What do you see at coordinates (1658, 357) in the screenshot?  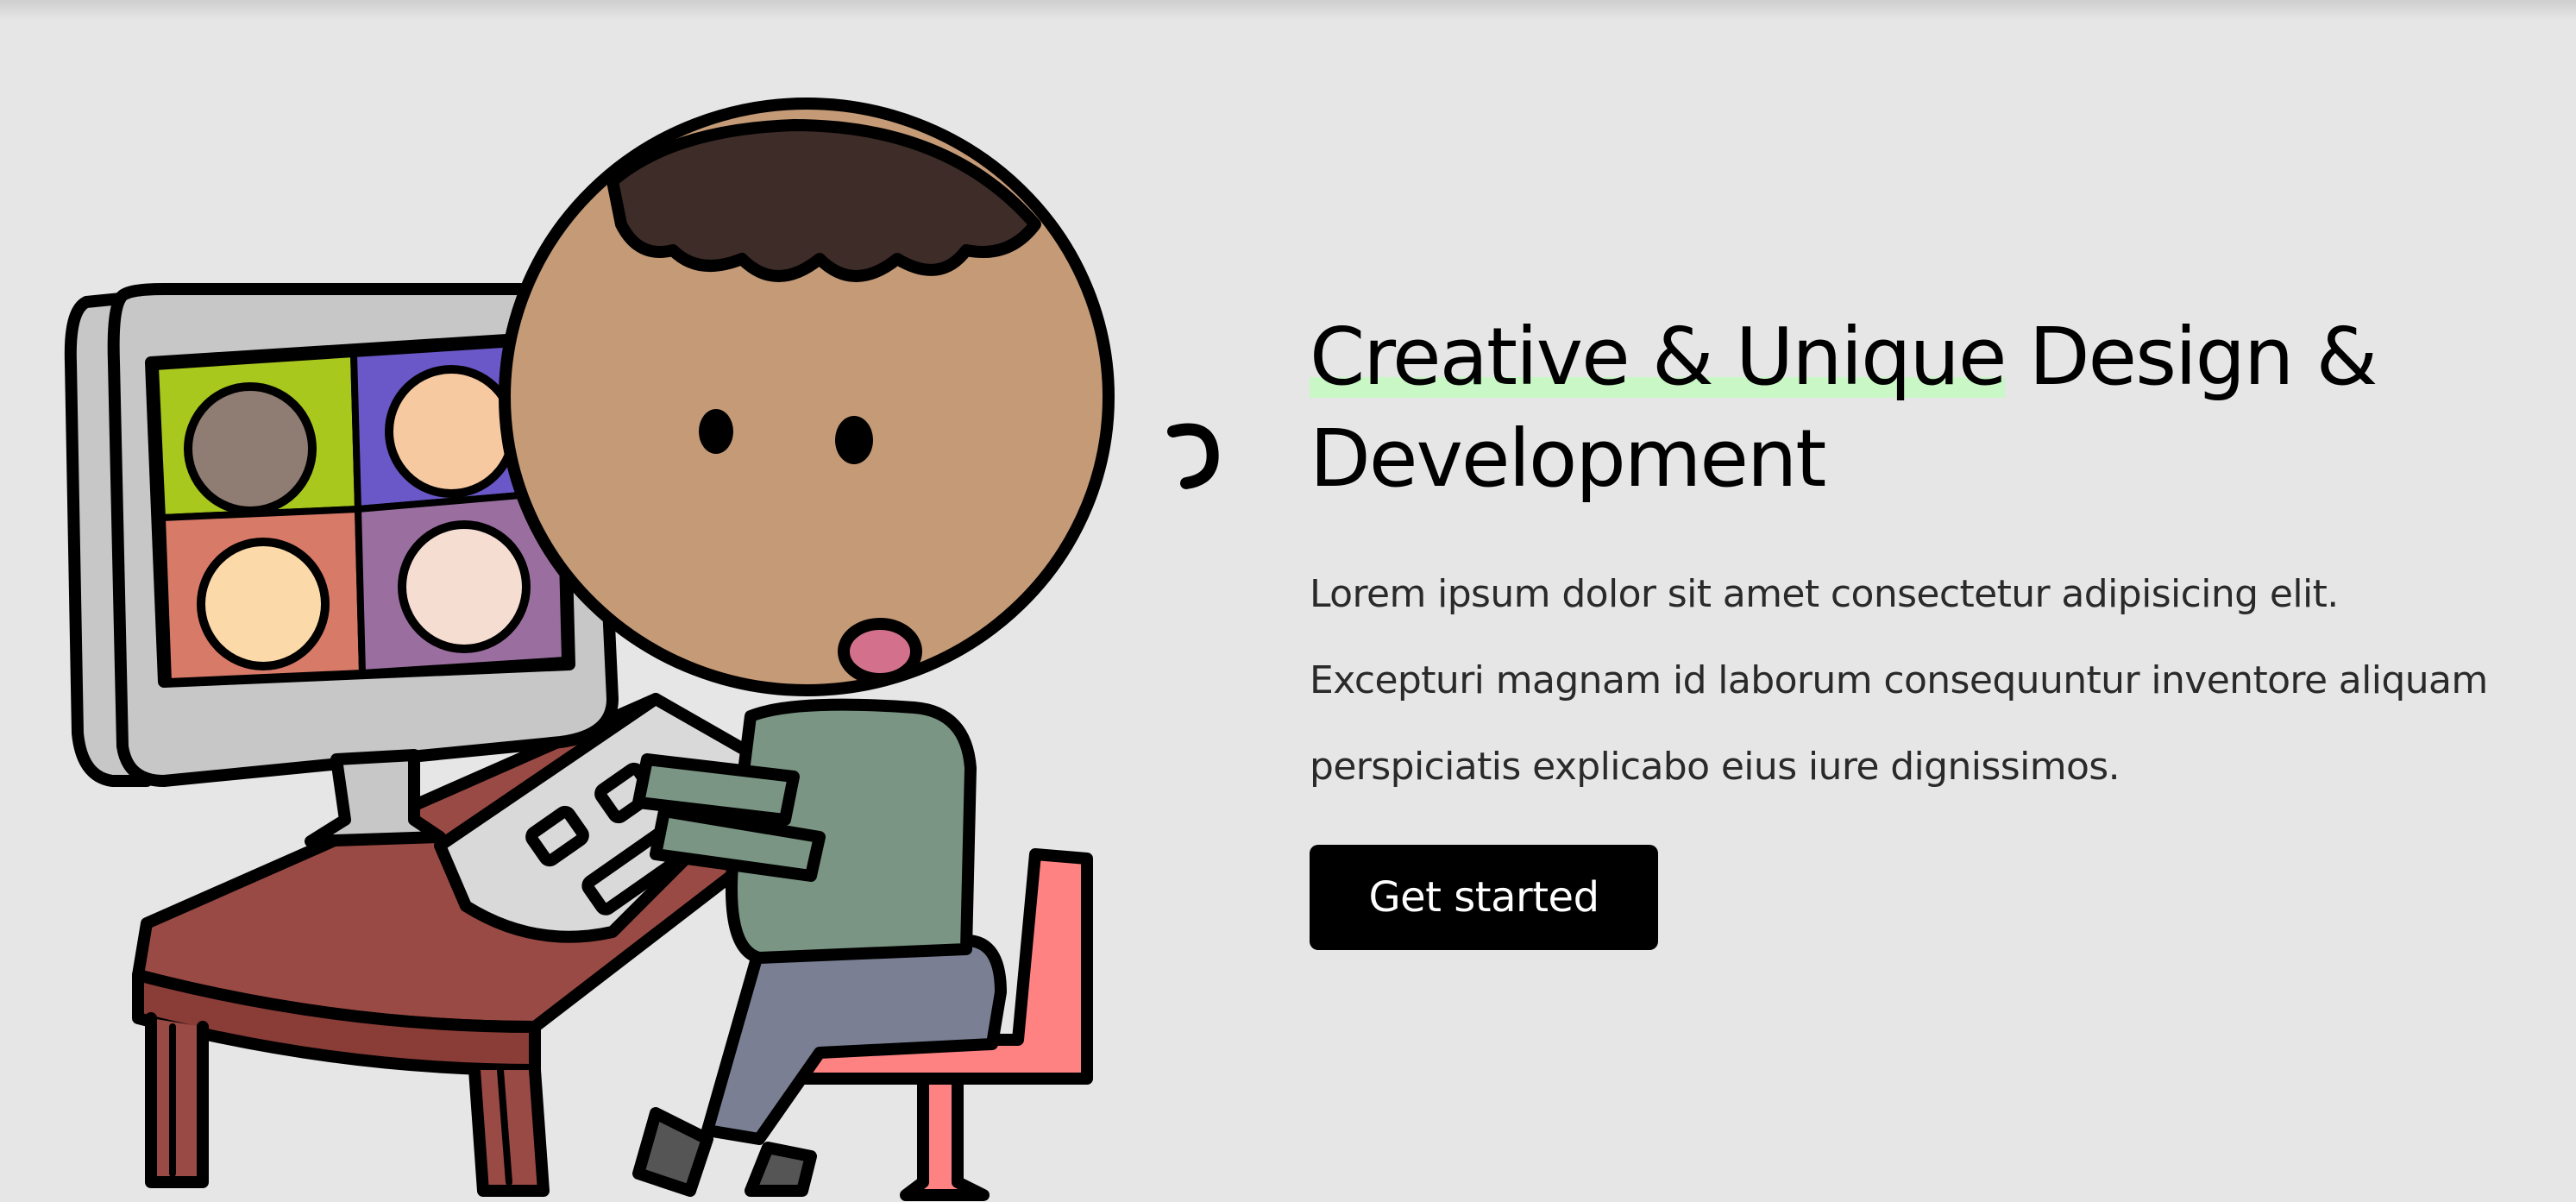 I see `headline-highlight: Creative & Unique` at bounding box center [1658, 357].